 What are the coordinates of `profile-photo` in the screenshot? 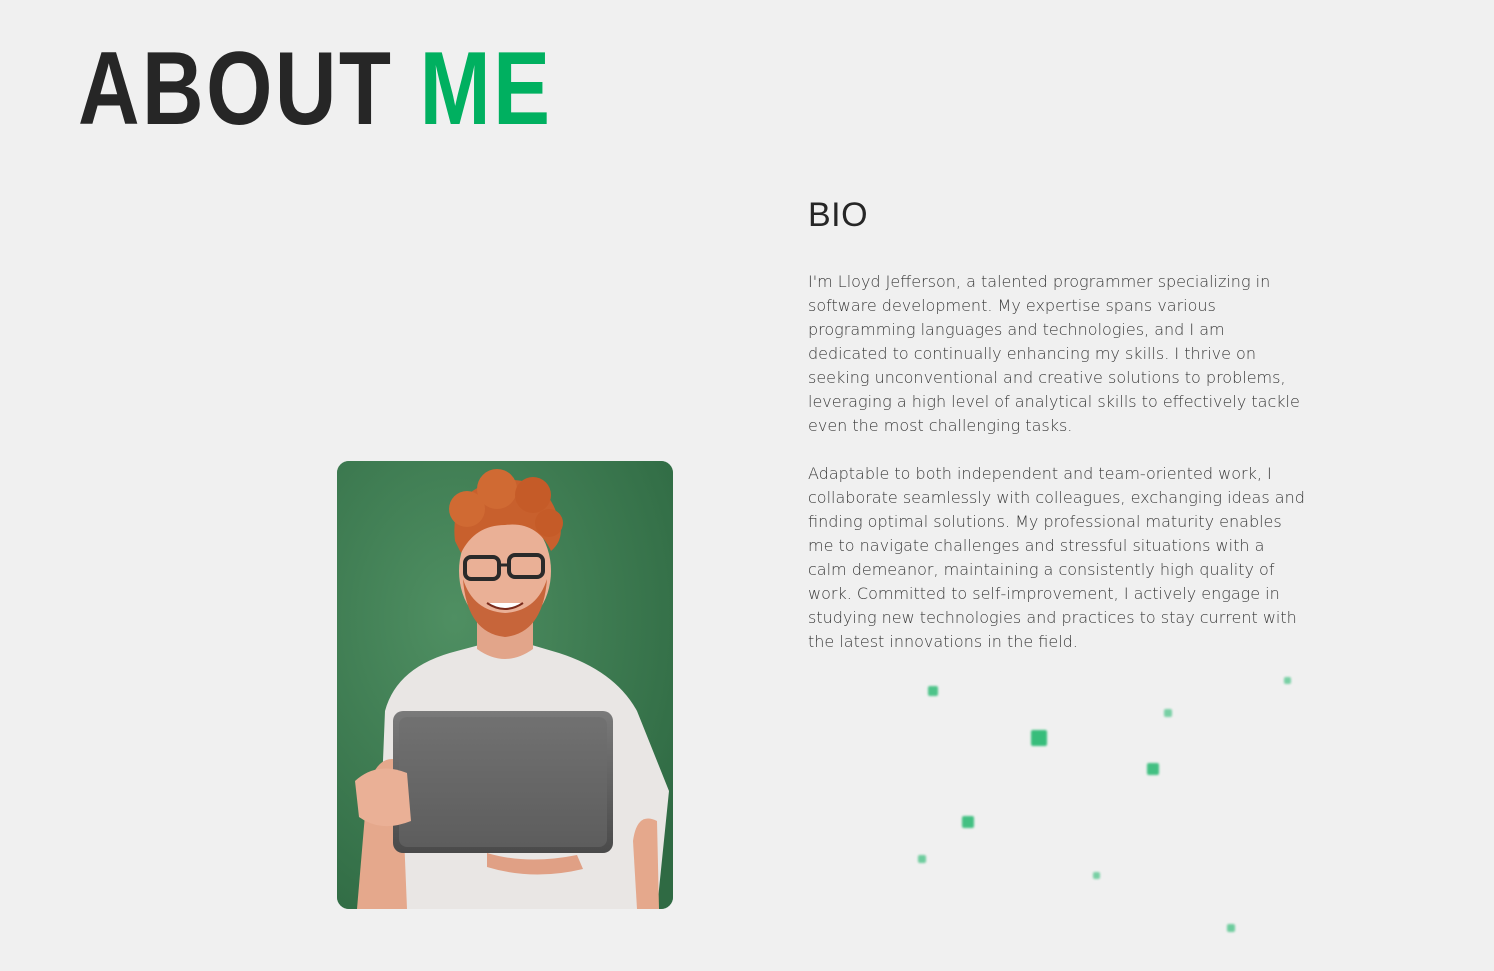 It's located at (505, 685).